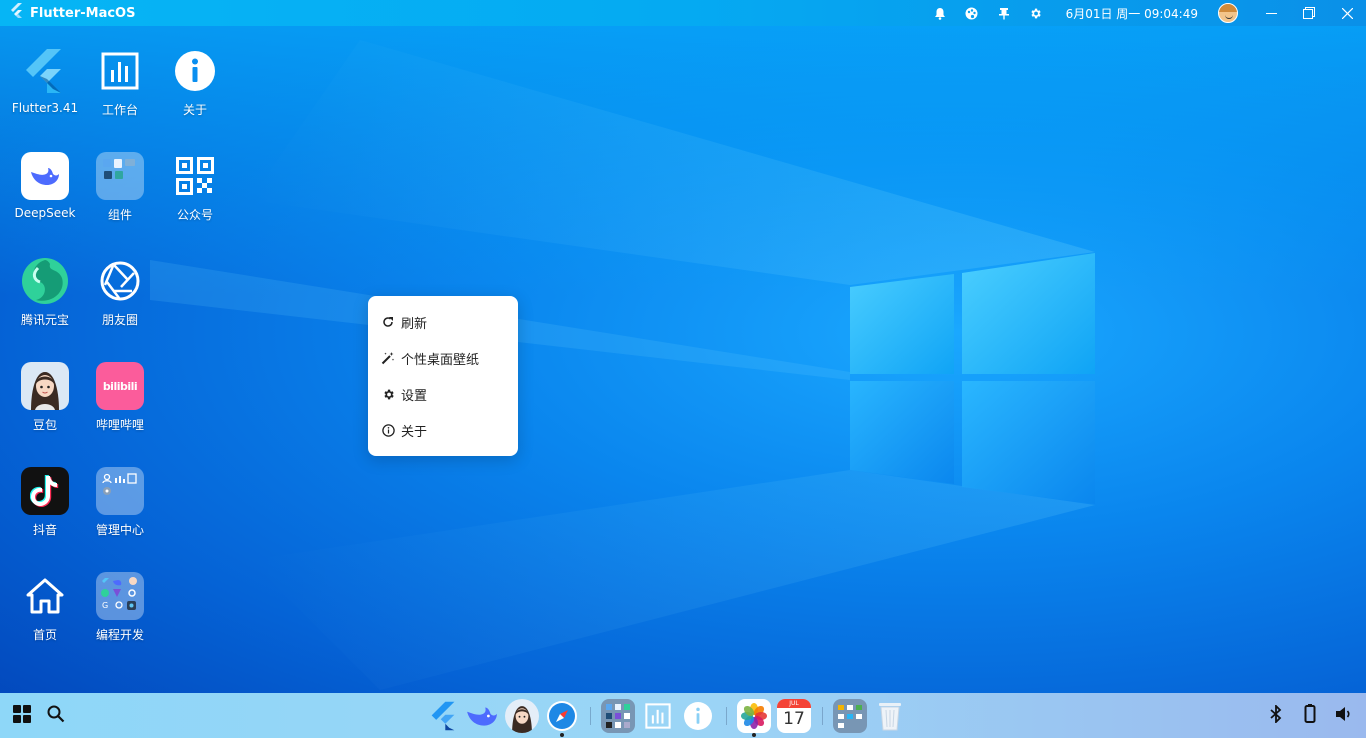  I want to click on qrcode-icon, so click(195, 176).